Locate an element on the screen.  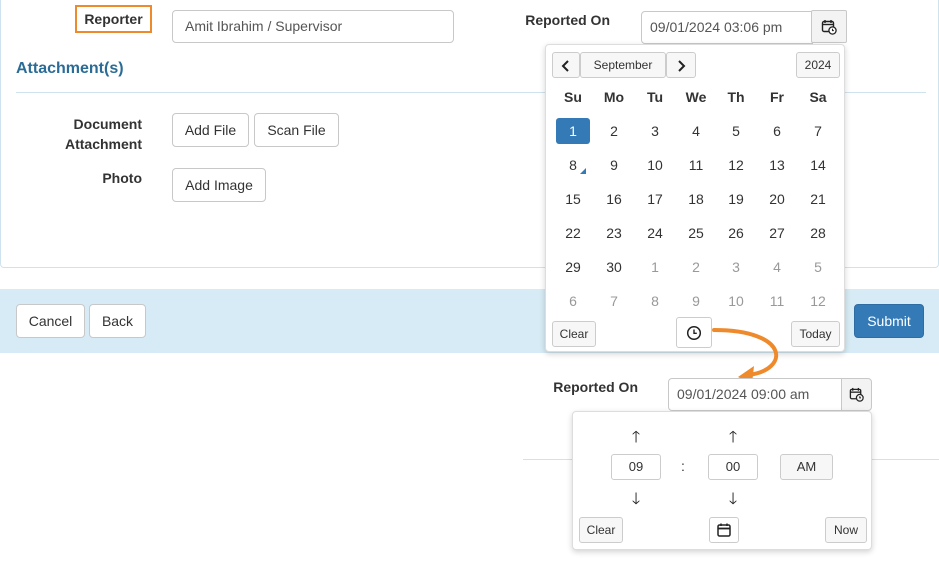
clock-icon is located at coordinates (694, 332).